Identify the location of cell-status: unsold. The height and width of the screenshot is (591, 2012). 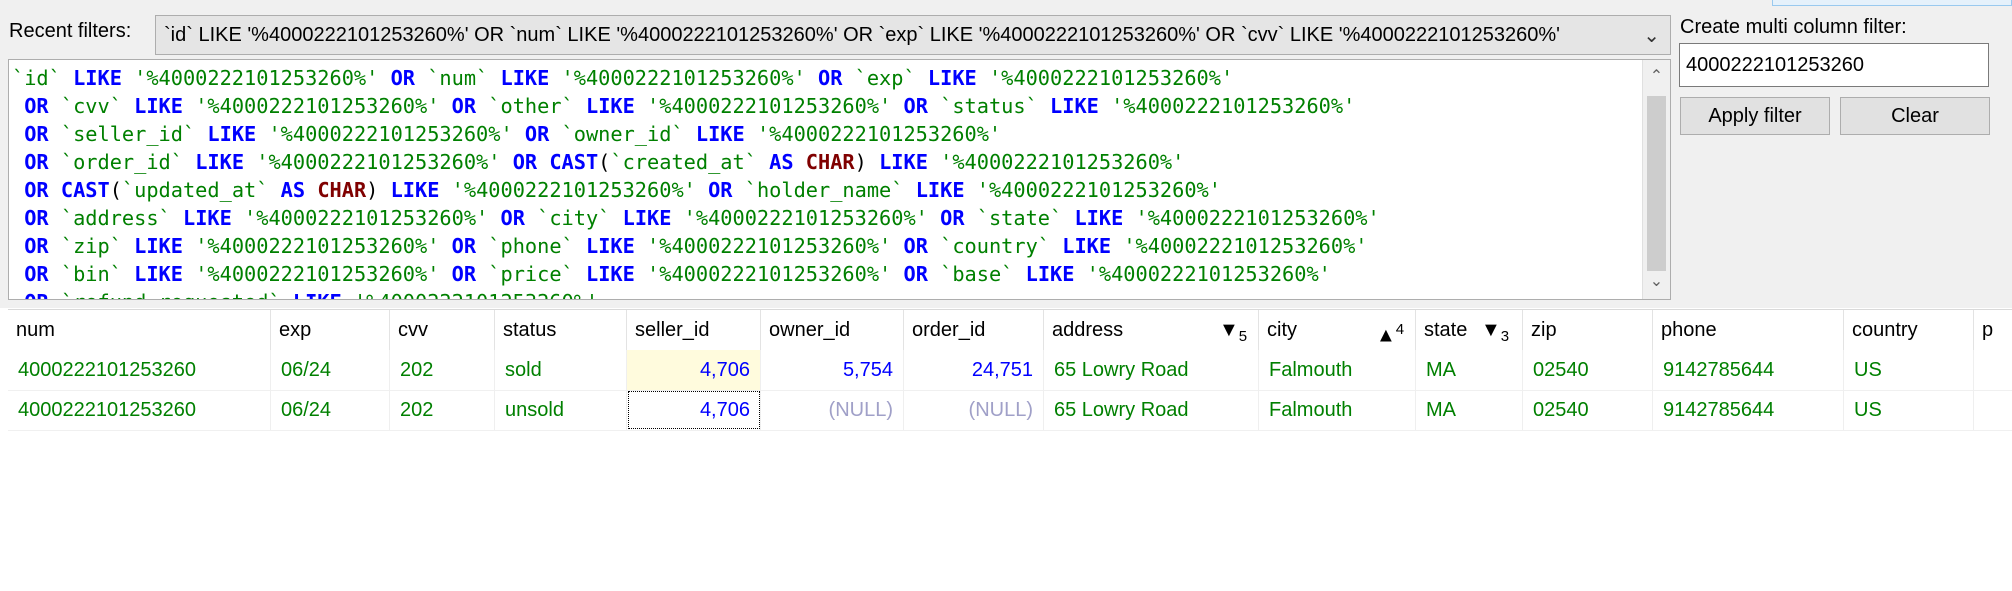
(561, 410).